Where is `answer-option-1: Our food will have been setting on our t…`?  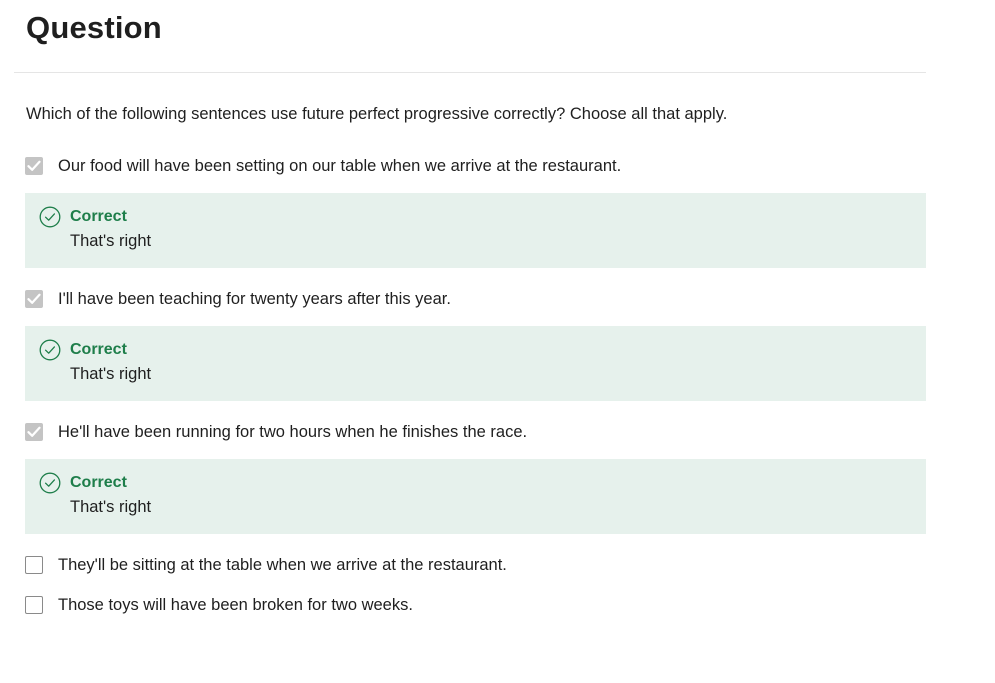 answer-option-1: Our food will have been setting on our t… is located at coordinates (475, 166).